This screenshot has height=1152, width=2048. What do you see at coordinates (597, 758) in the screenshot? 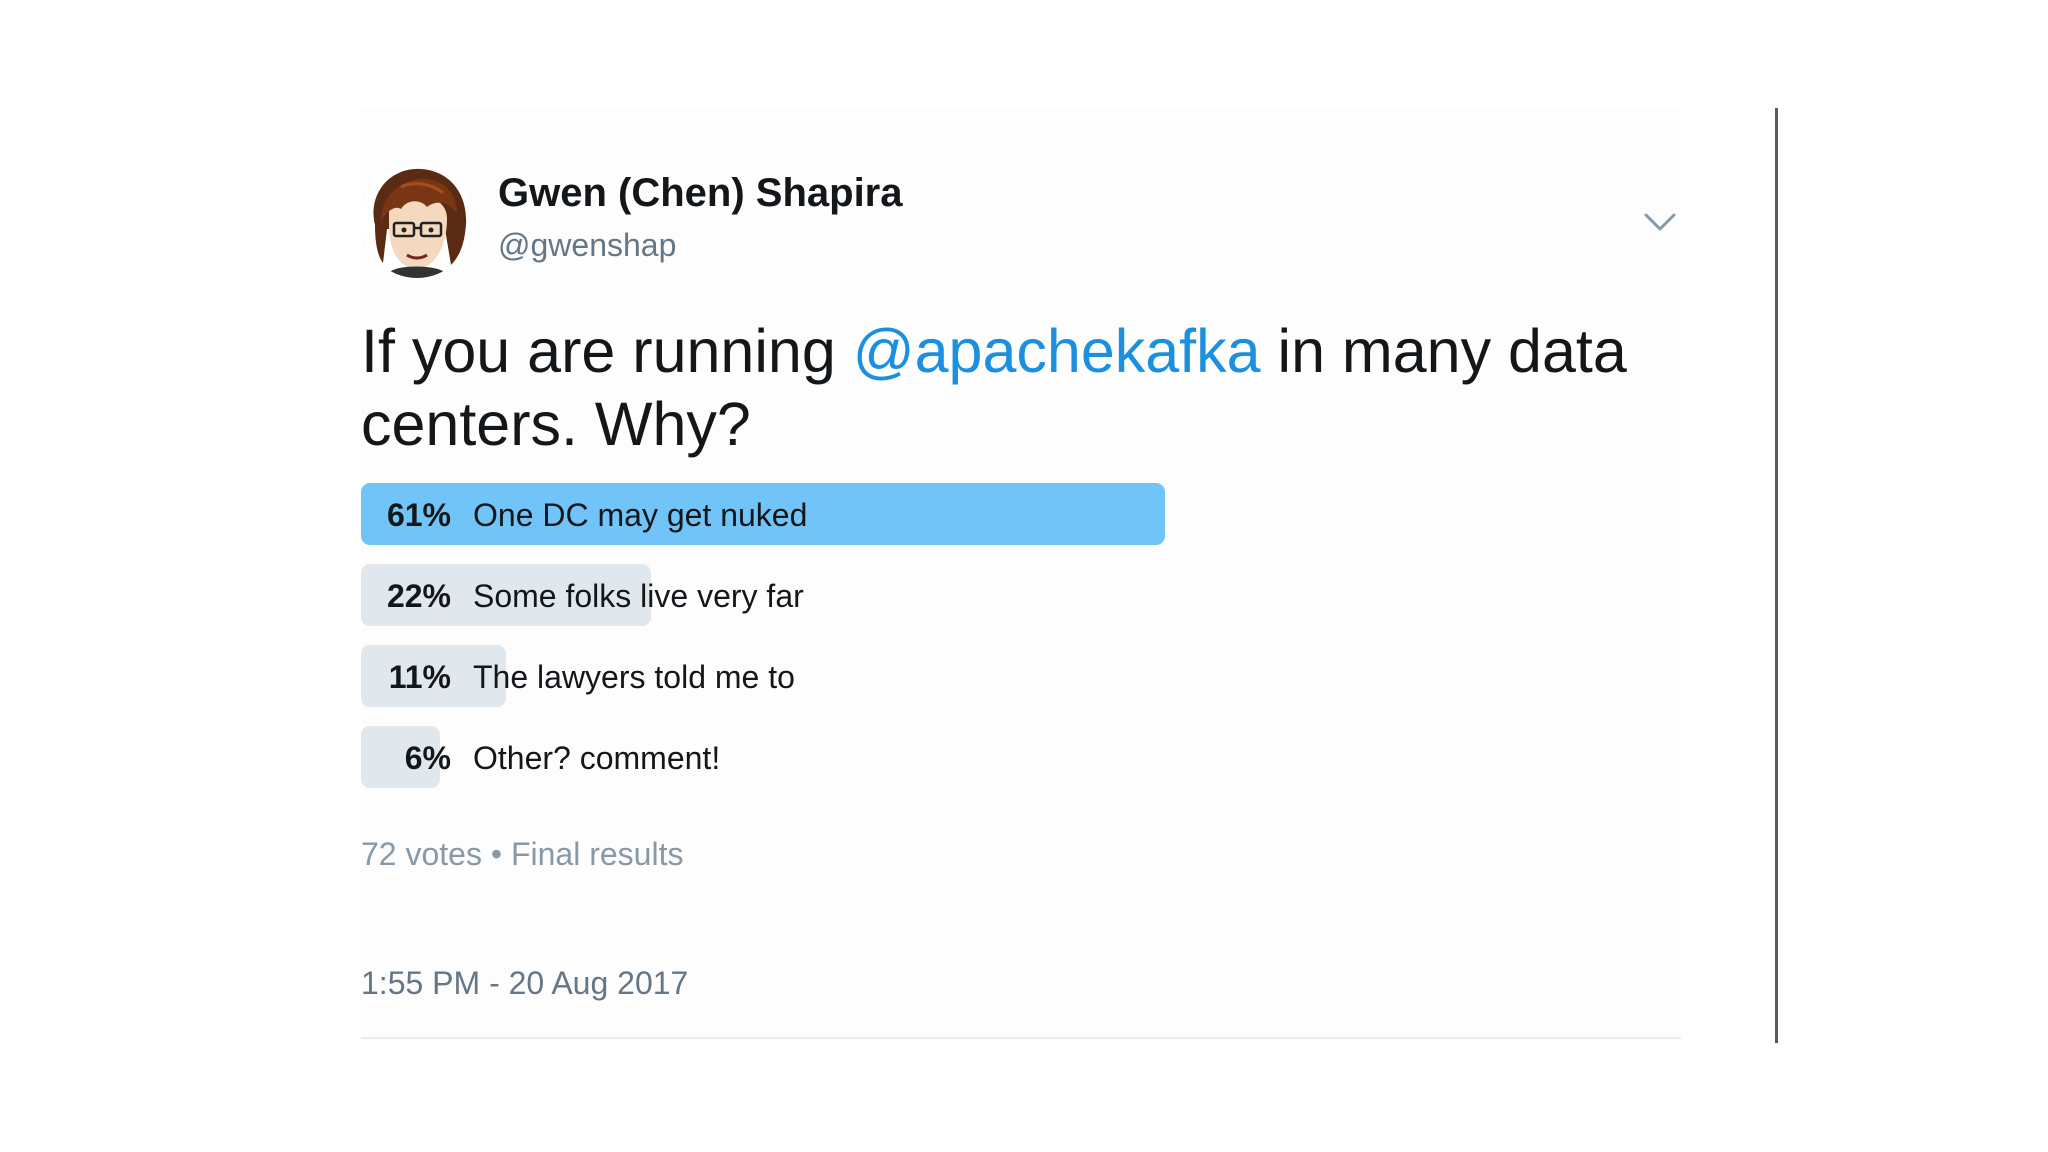
I see `poll-option-label: Other? comment!` at bounding box center [597, 758].